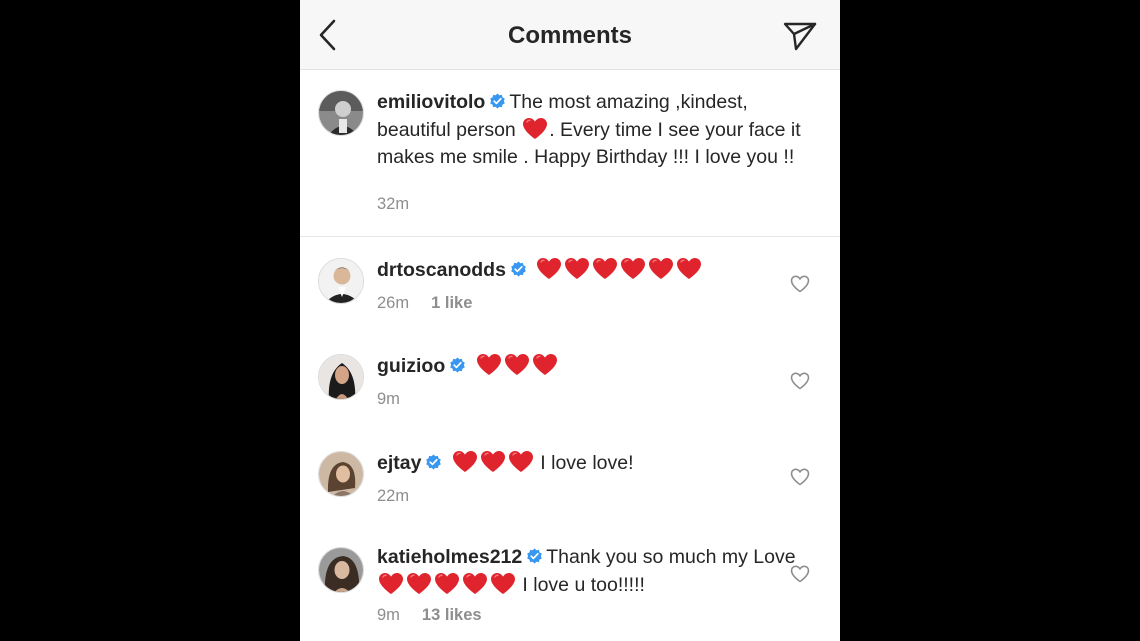 The width and height of the screenshot is (1140, 641). I want to click on comment-text: guizioo, so click(599, 368).